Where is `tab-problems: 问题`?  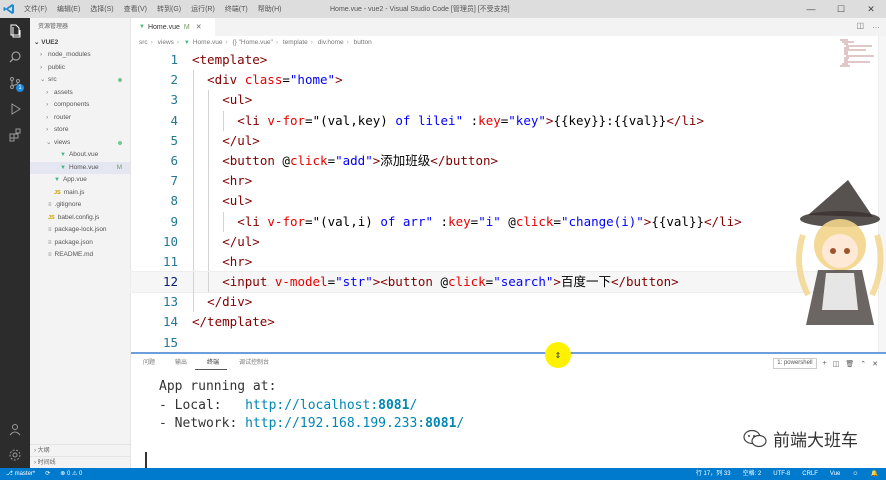 tab-problems: 问题 is located at coordinates (147, 363).